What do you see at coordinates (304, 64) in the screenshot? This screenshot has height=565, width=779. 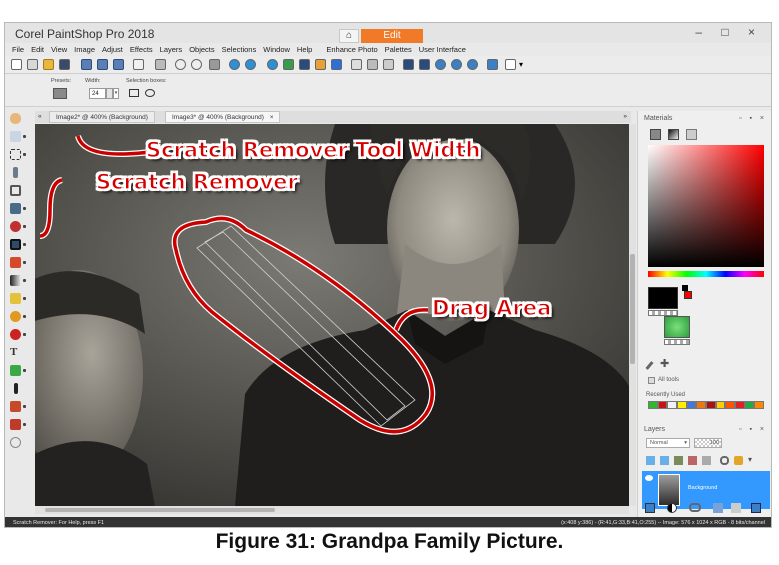 I see `crop-icon` at bounding box center [304, 64].